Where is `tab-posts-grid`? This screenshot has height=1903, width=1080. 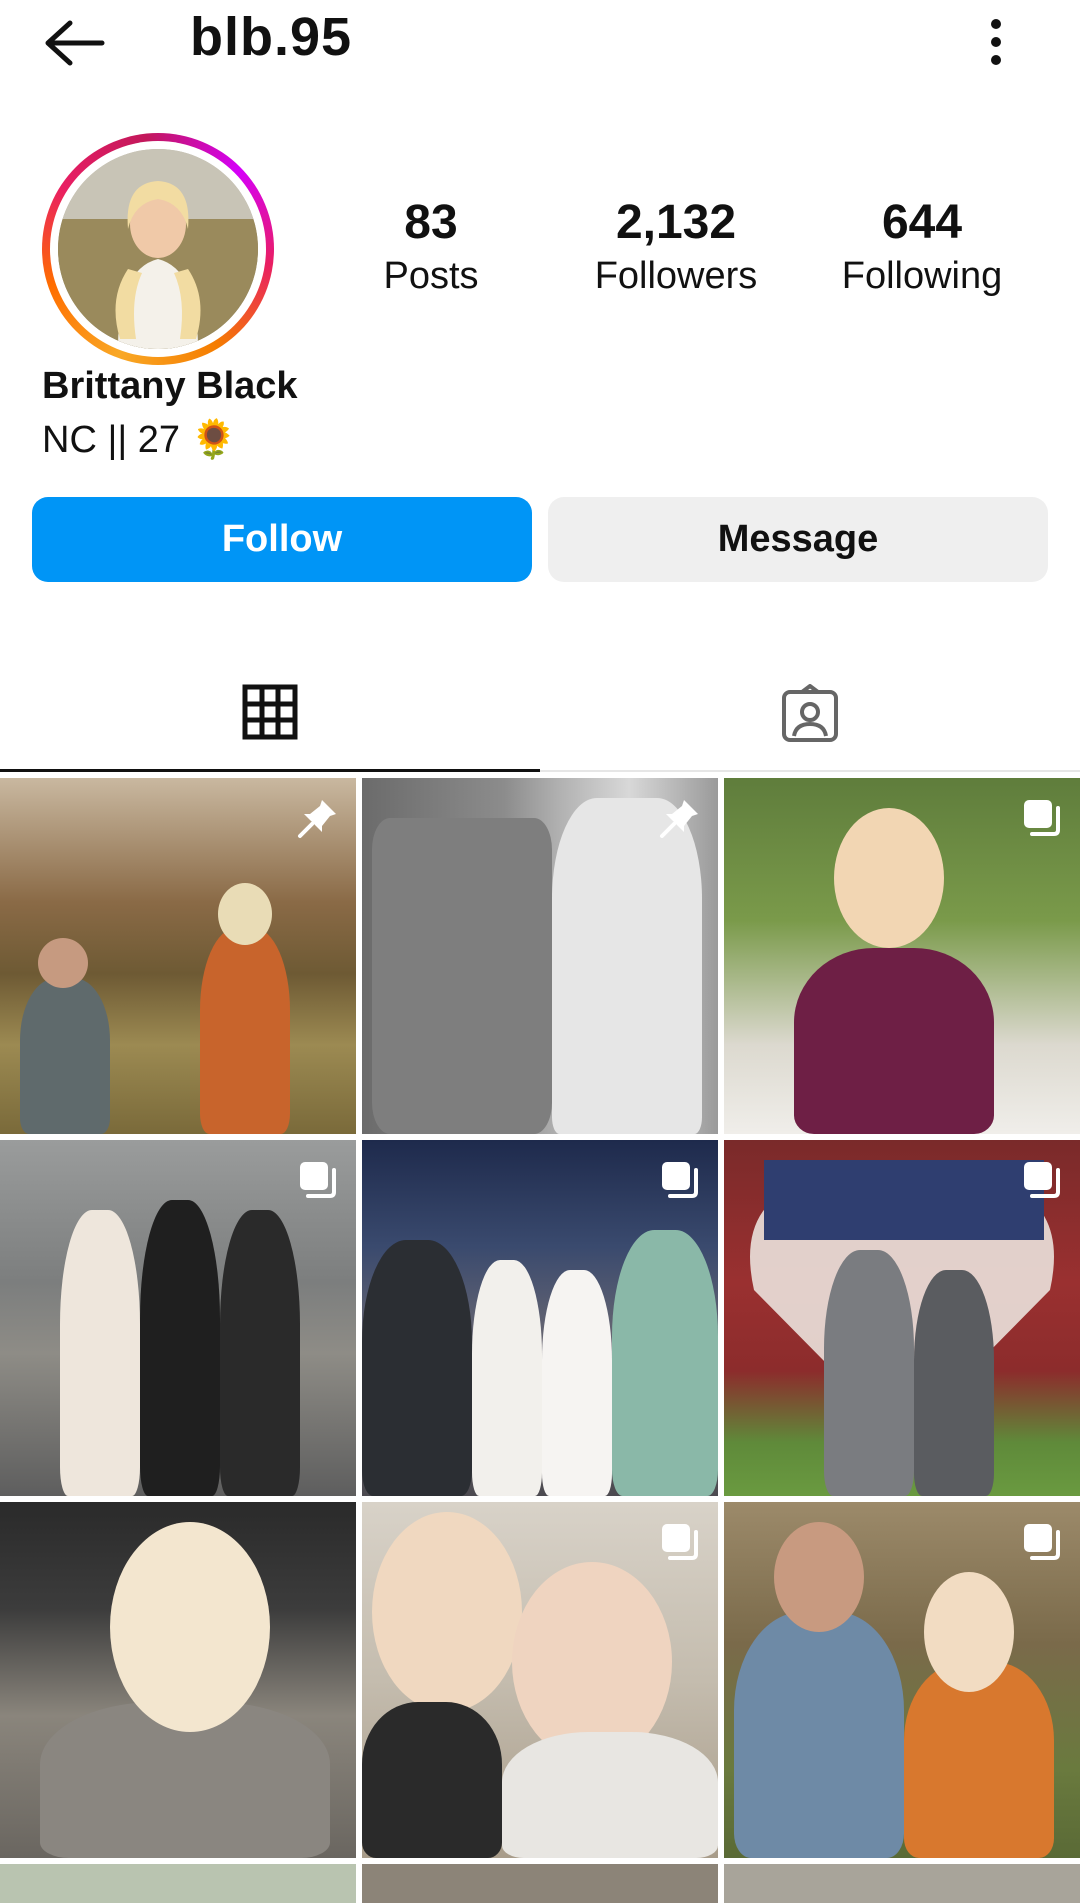
tab-posts-grid is located at coordinates (270, 716).